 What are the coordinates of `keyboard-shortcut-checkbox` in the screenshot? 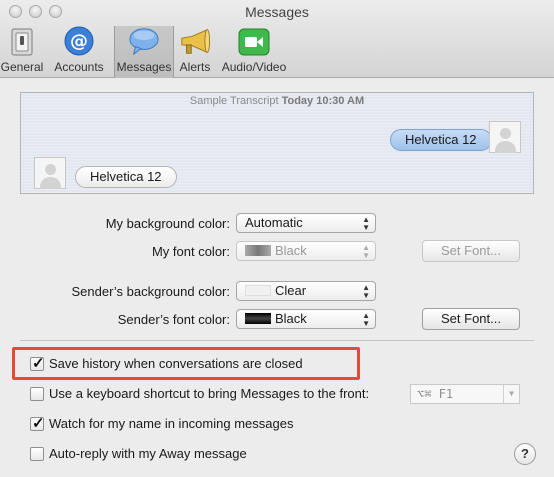 It's located at (37, 393).